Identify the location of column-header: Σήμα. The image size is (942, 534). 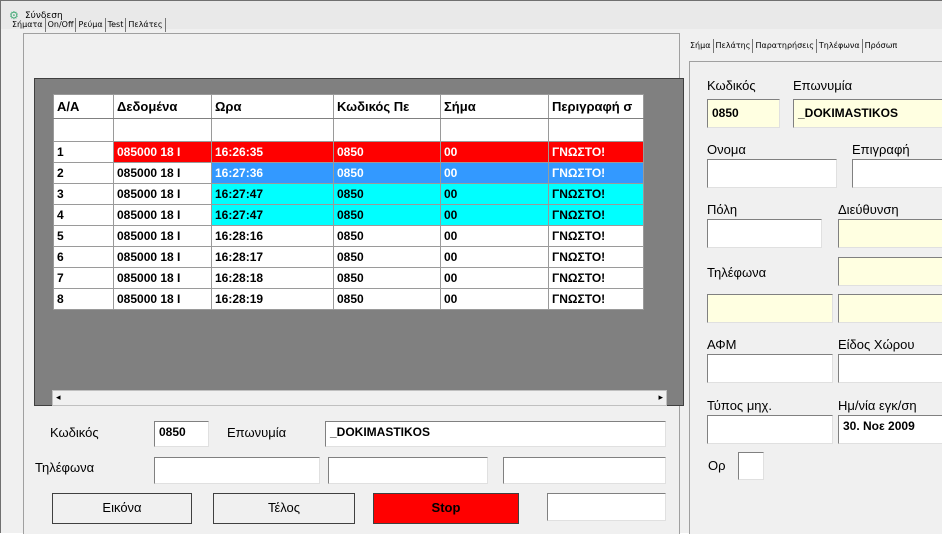
(494, 106).